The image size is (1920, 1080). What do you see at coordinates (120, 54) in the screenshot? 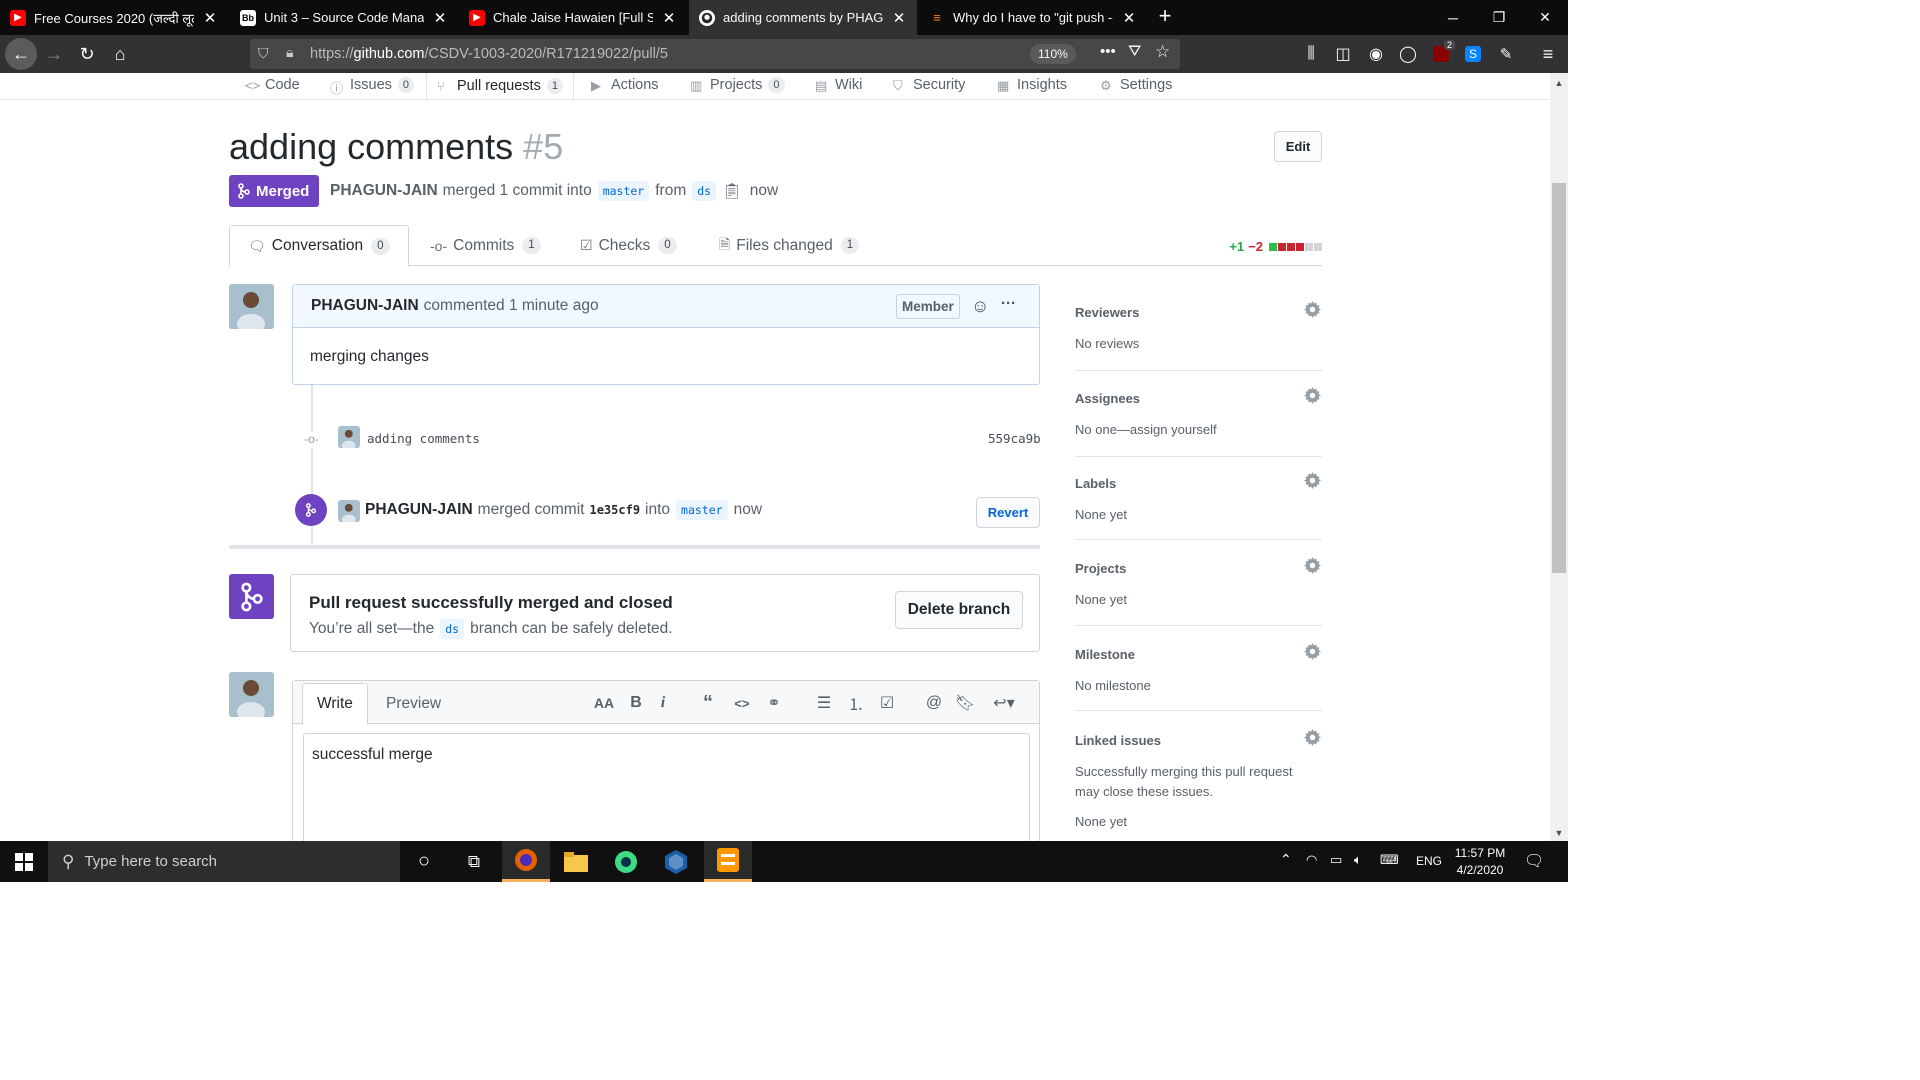
I see `home-button: ⌂` at bounding box center [120, 54].